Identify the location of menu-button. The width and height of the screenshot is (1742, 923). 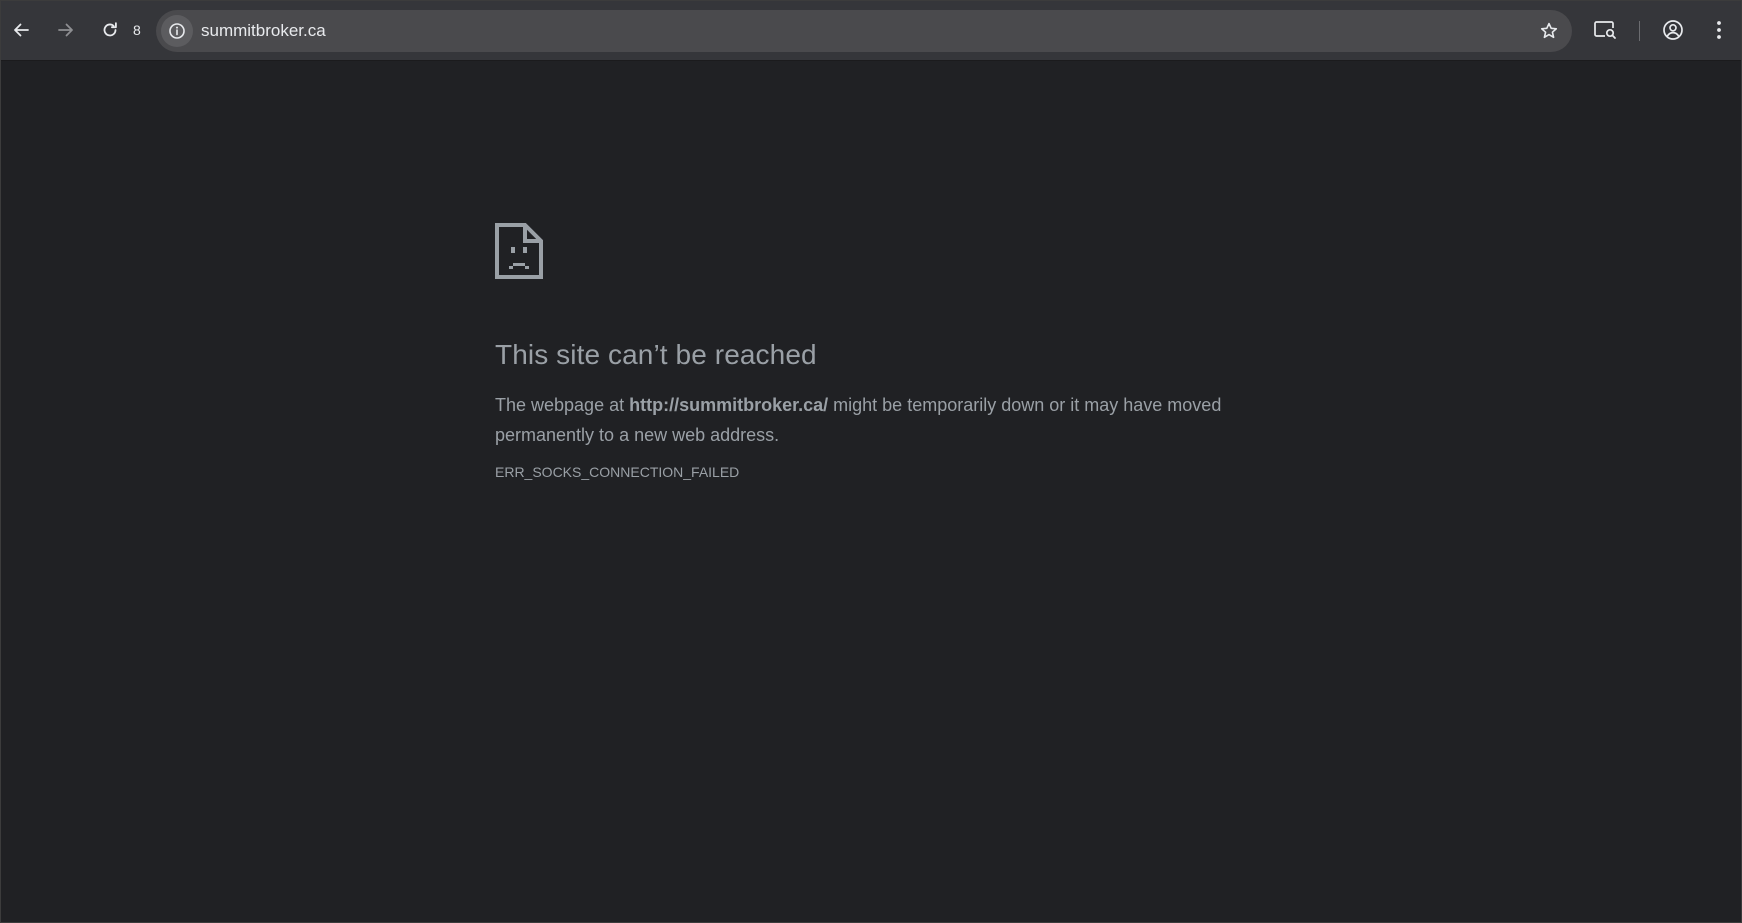
(1719, 30).